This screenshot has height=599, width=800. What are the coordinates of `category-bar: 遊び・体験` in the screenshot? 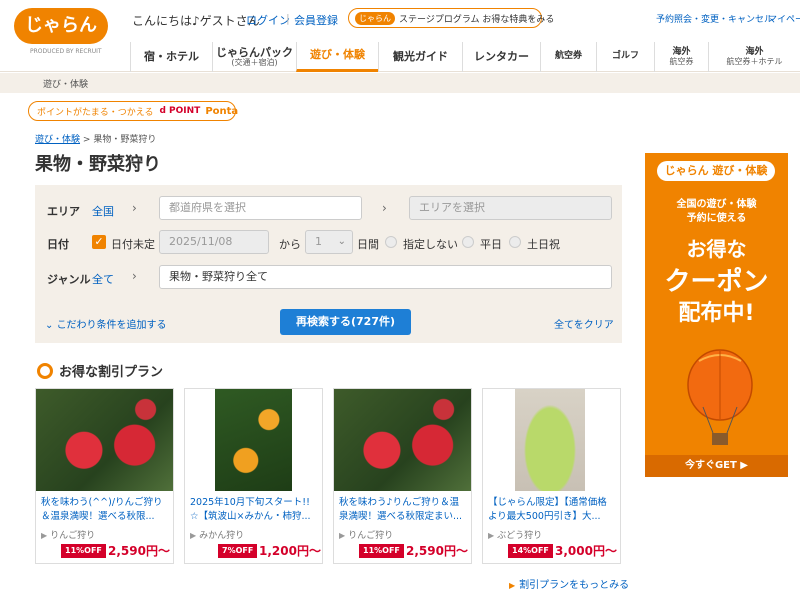 It's located at (400, 83).